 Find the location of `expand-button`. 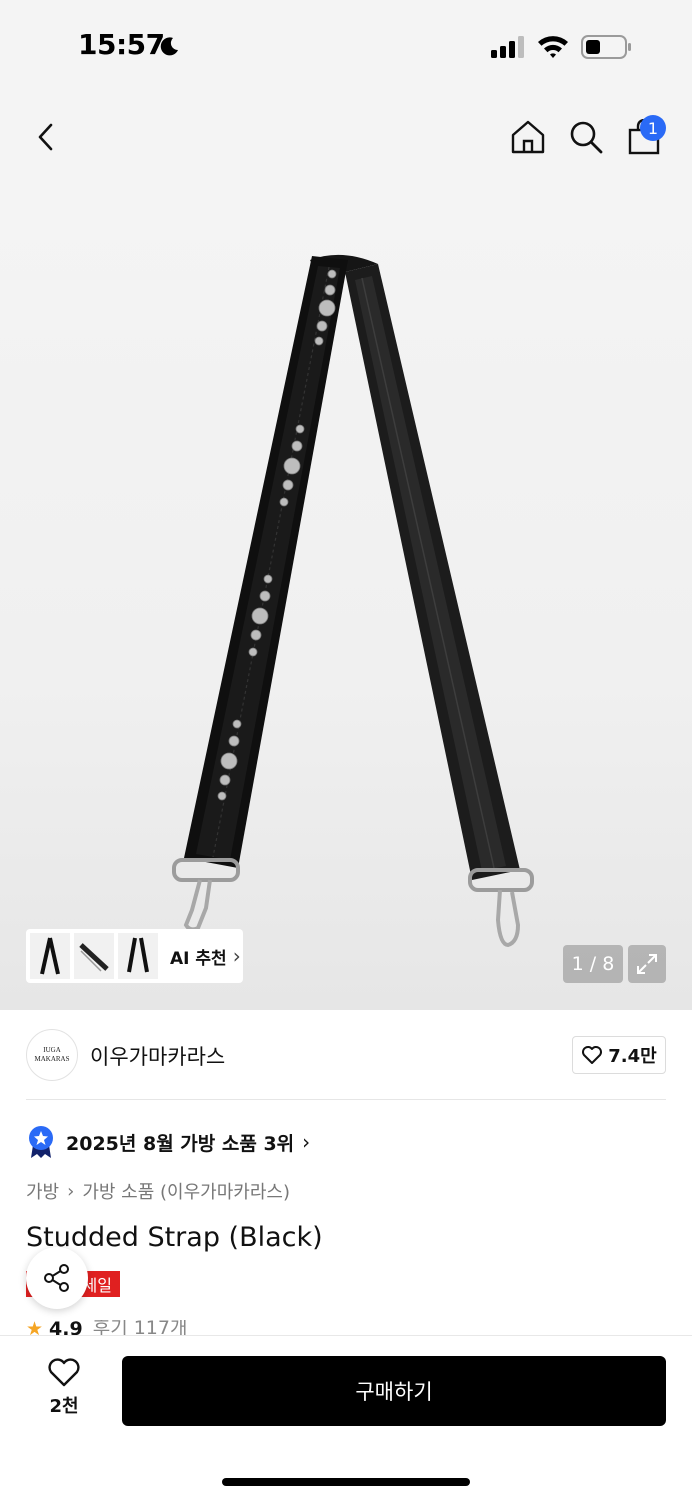

expand-button is located at coordinates (647, 964).